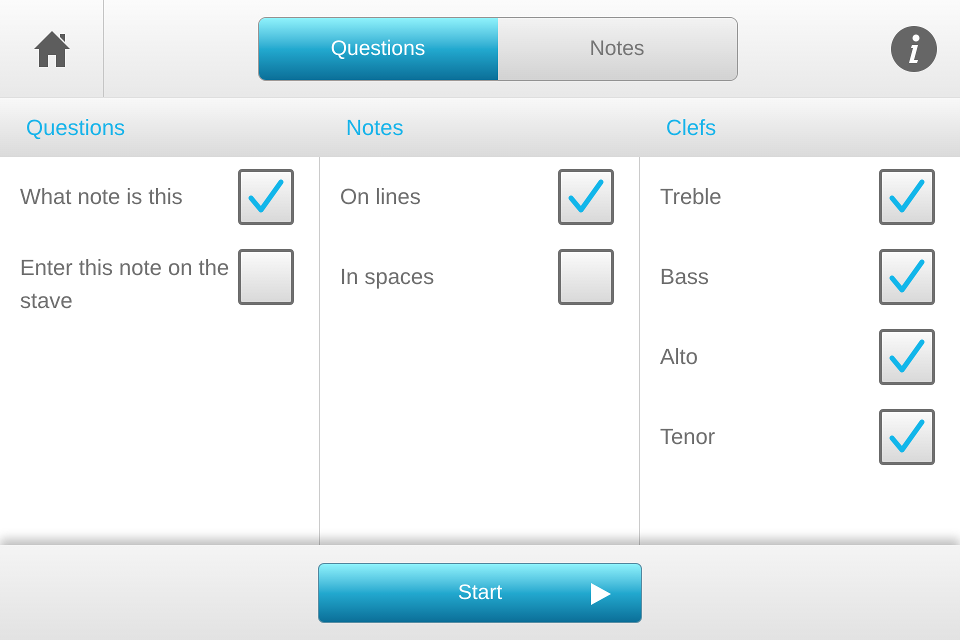  What do you see at coordinates (684, 277) in the screenshot?
I see `option-label: Bass` at bounding box center [684, 277].